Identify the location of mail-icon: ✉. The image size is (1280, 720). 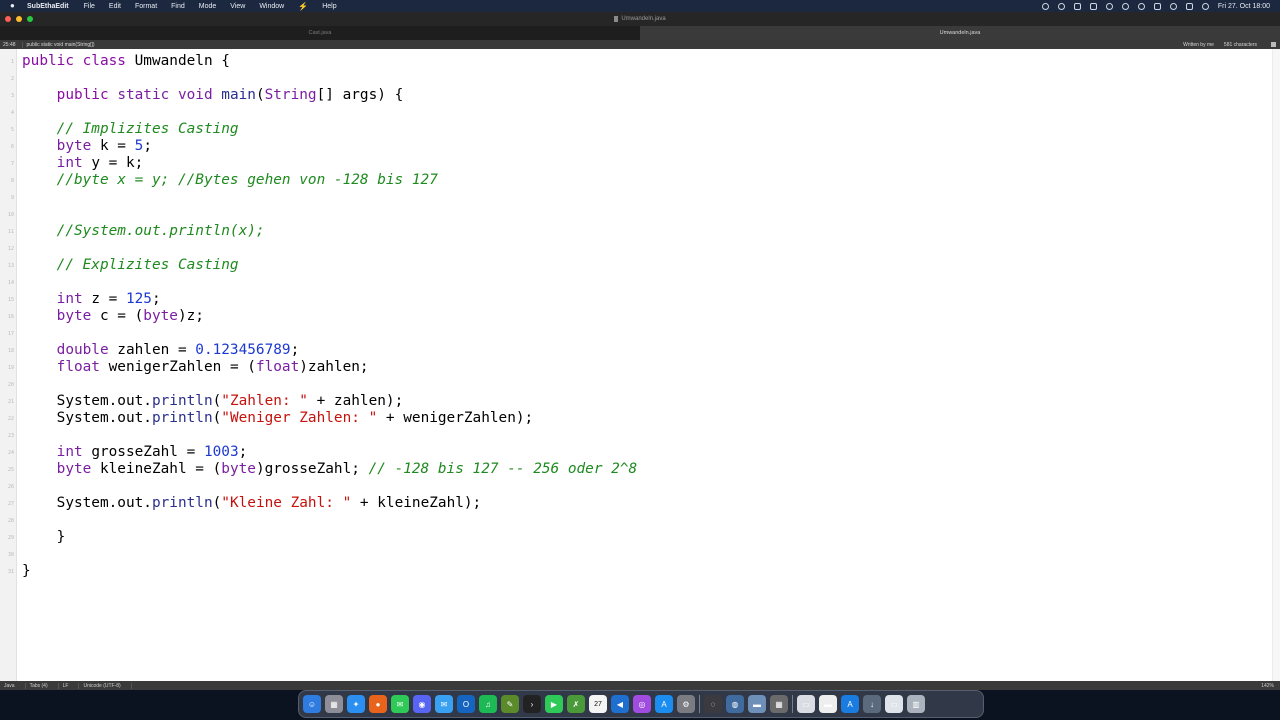
(444, 704).